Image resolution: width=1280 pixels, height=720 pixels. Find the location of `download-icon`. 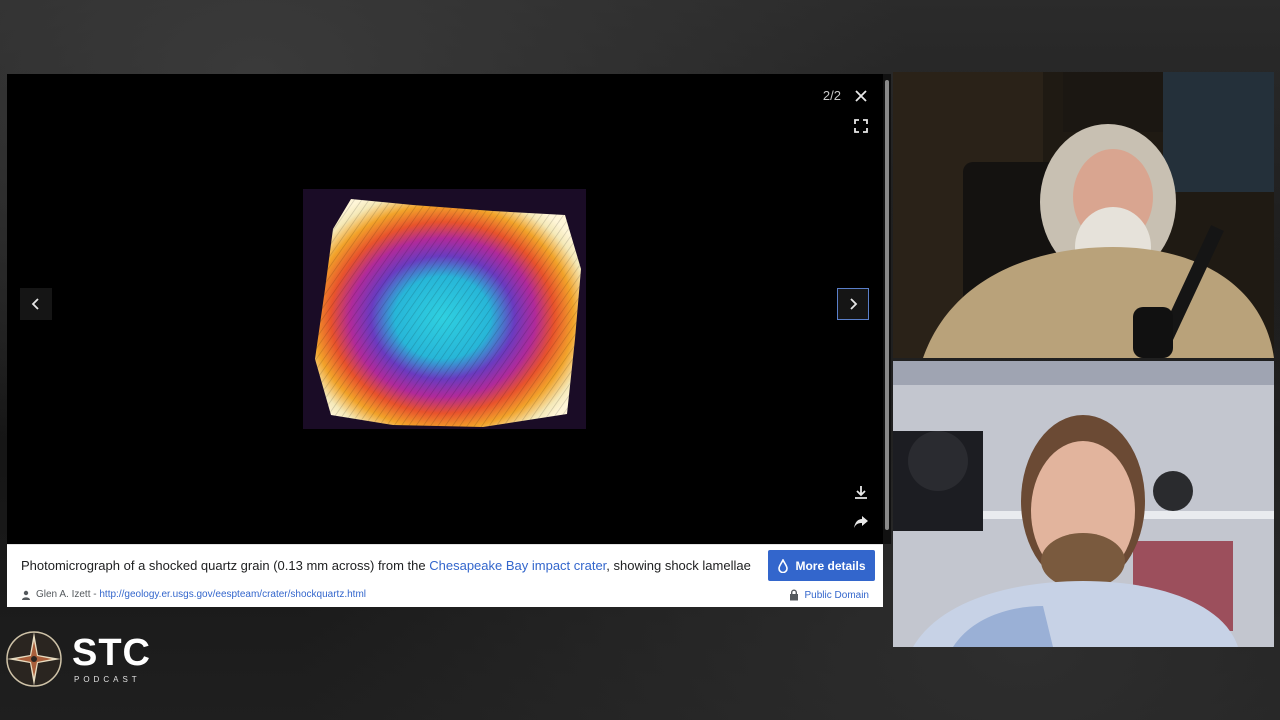

download-icon is located at coordinates (861, 492).